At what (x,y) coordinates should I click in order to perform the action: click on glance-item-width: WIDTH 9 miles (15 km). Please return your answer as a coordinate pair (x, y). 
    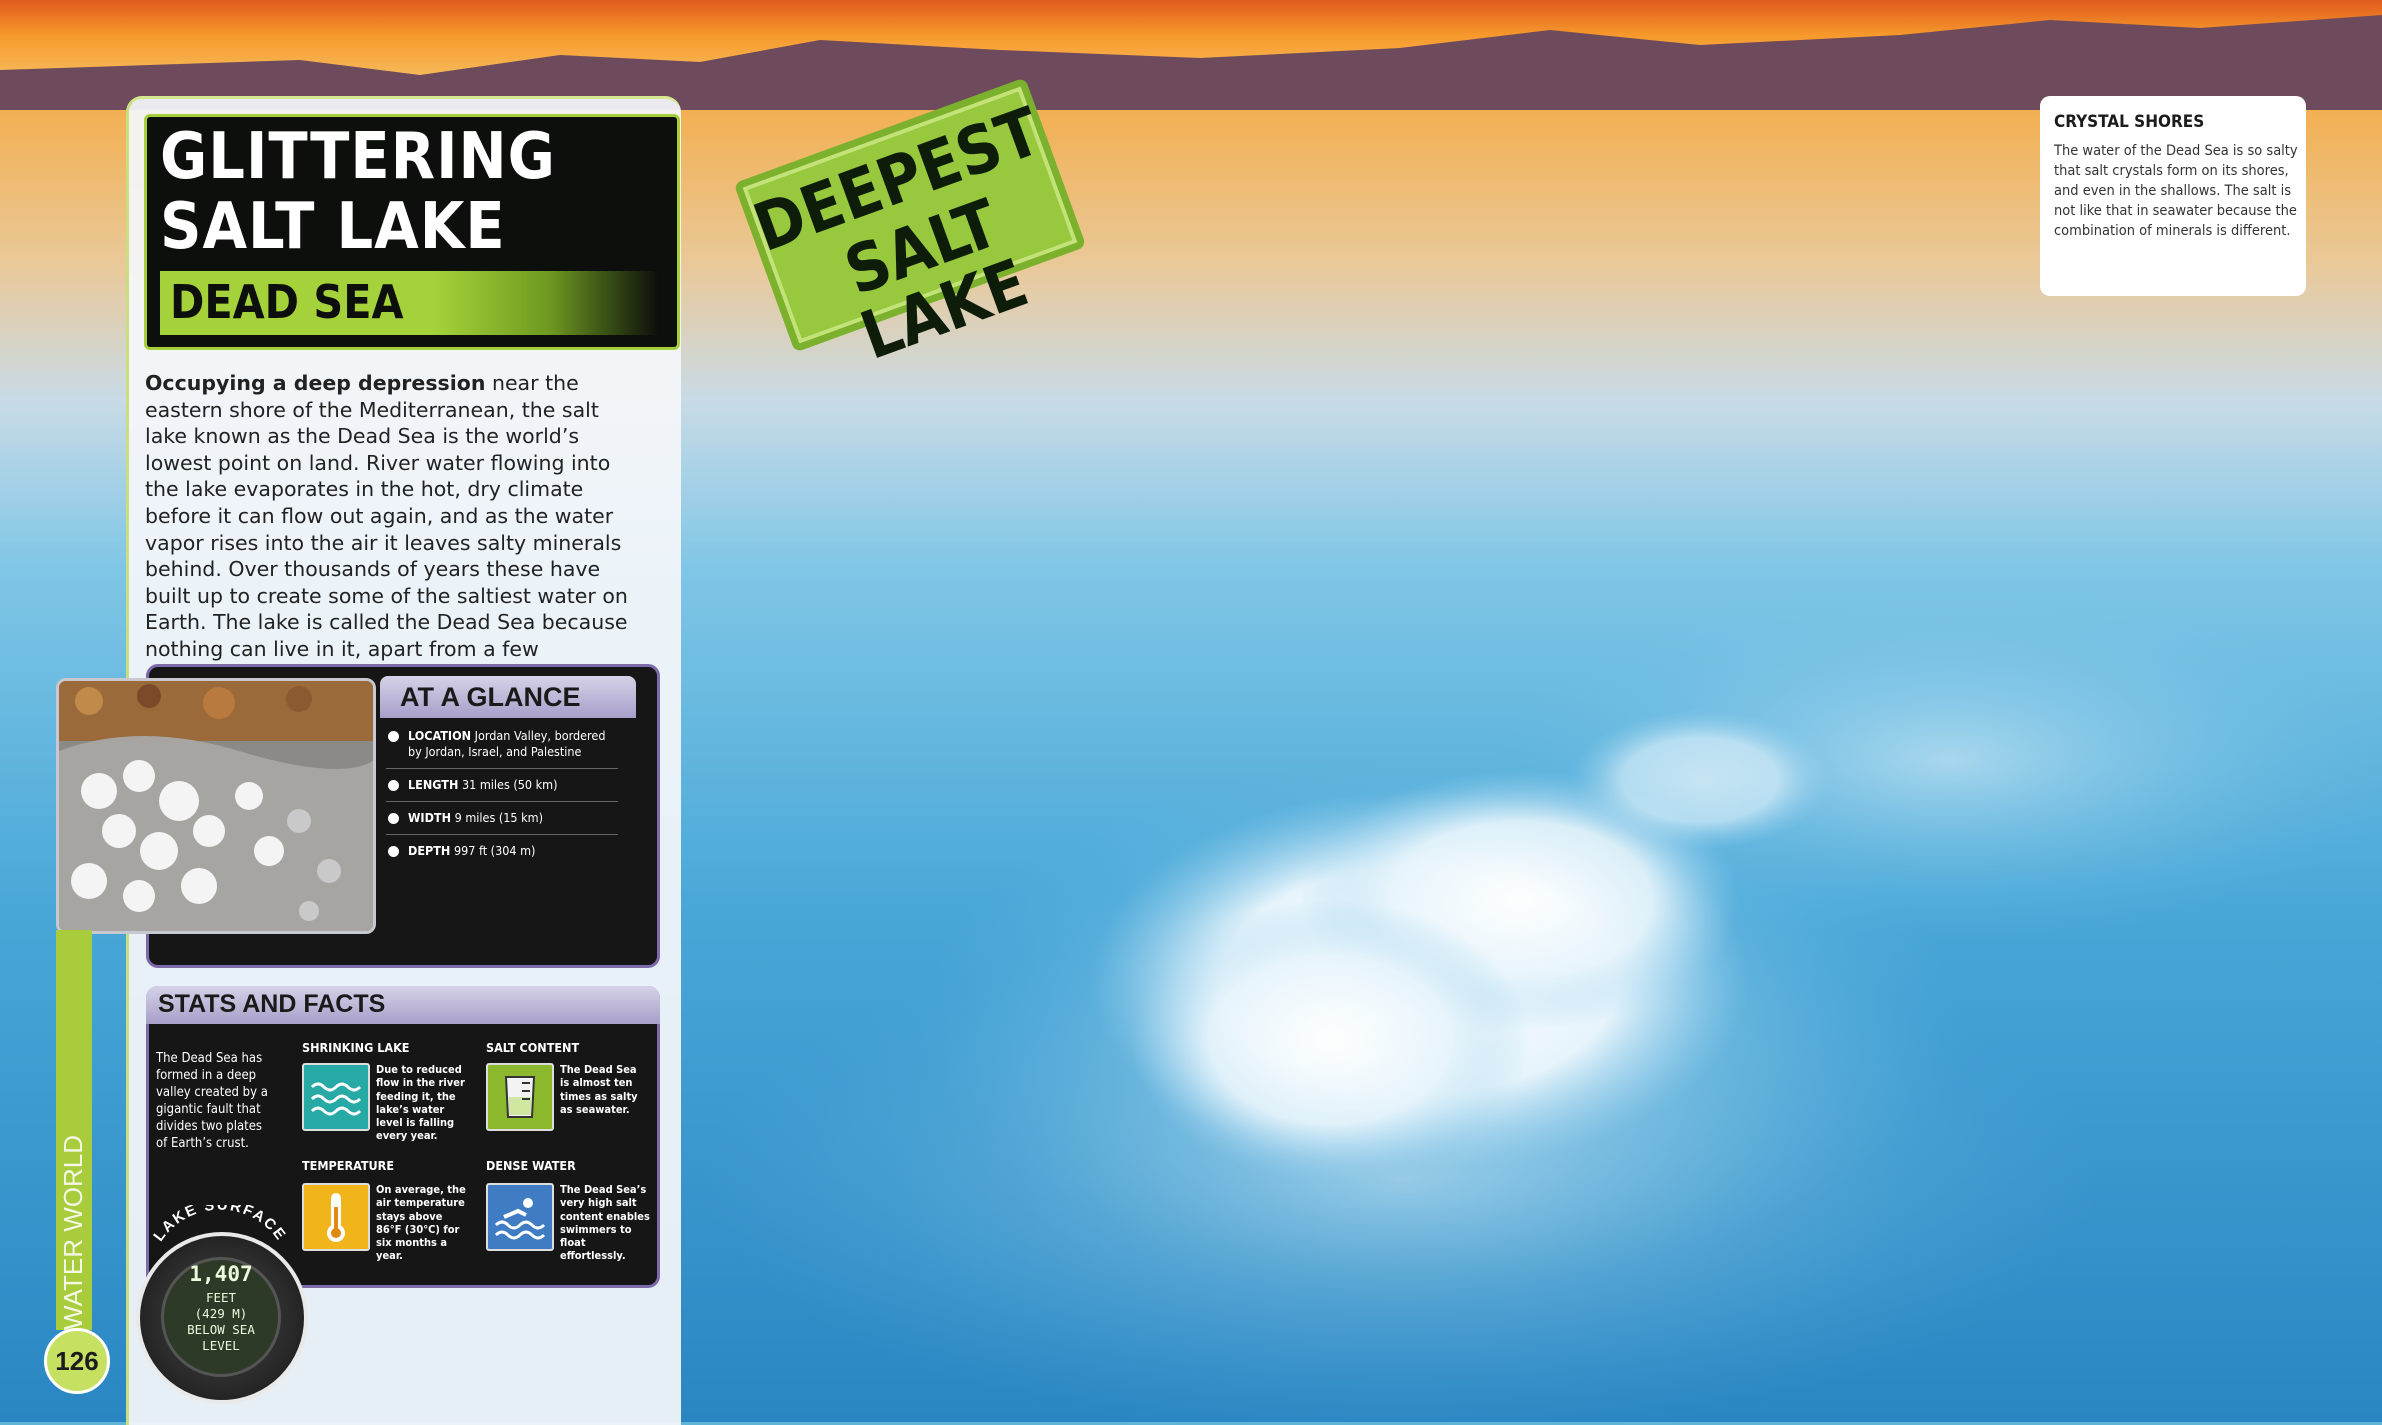
    Looking at the image, I should click on (502, 822).